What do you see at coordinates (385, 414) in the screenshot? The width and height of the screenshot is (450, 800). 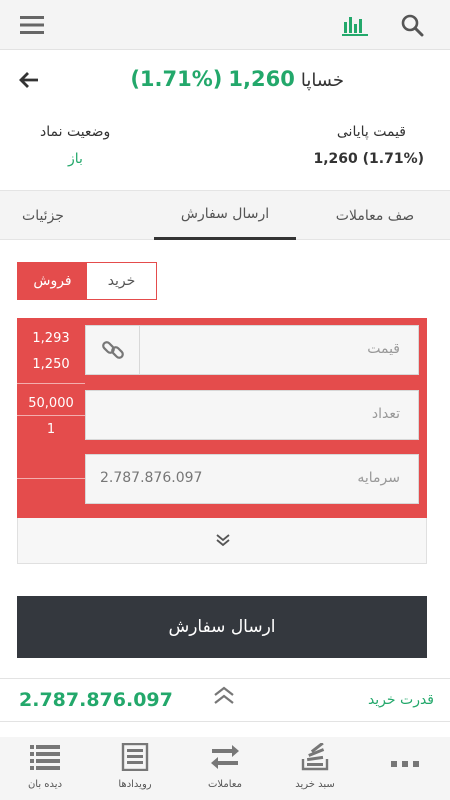 I see `quantity-placeholder: تعداد` at bounding box center [385, 414].